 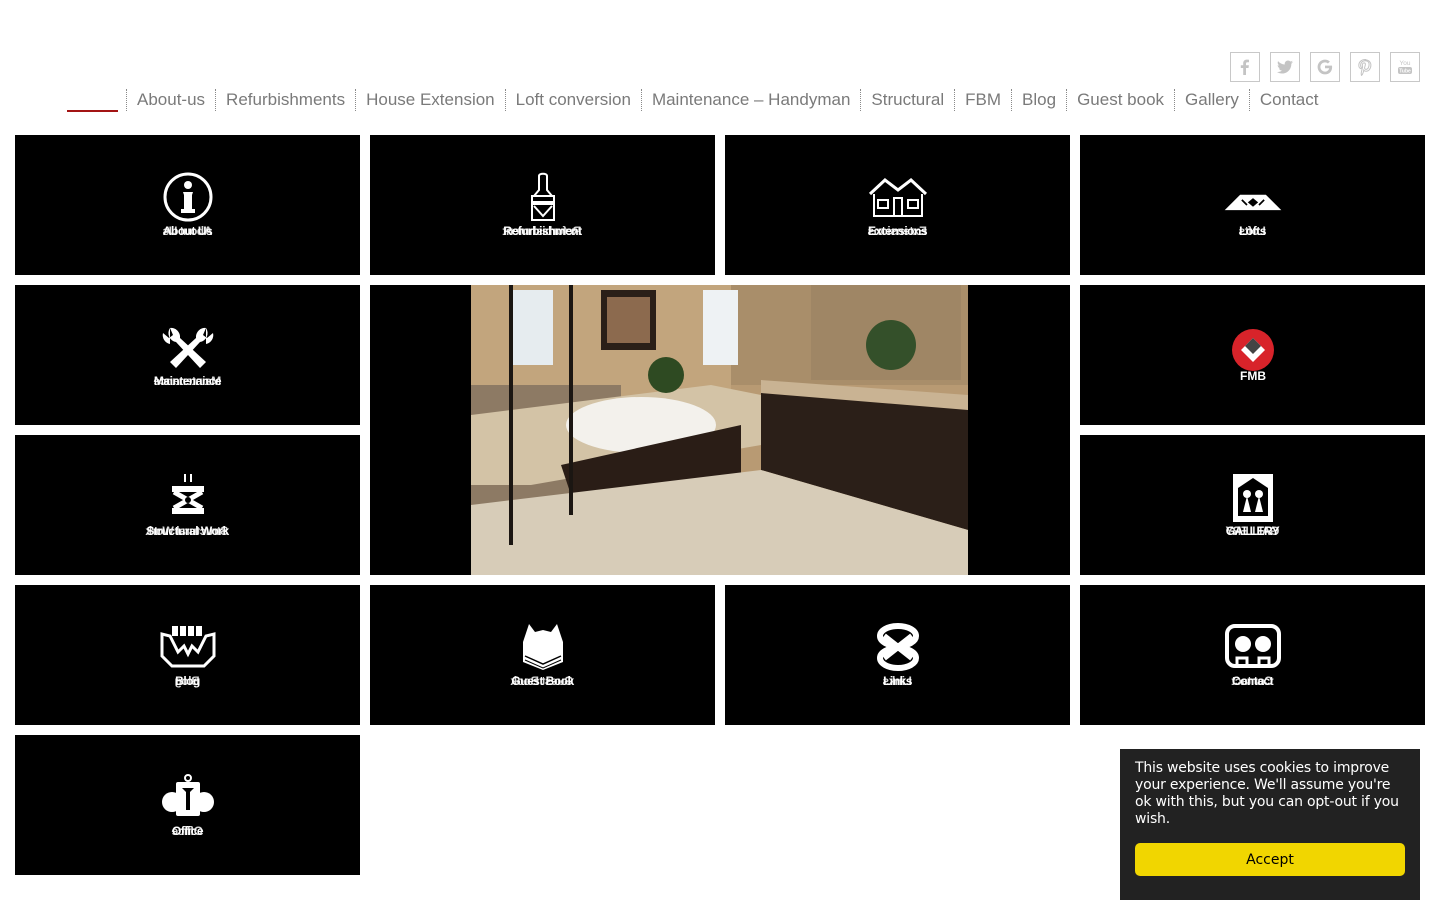 I want to click on tile-label: Office Office, so click(x=187, y=831).